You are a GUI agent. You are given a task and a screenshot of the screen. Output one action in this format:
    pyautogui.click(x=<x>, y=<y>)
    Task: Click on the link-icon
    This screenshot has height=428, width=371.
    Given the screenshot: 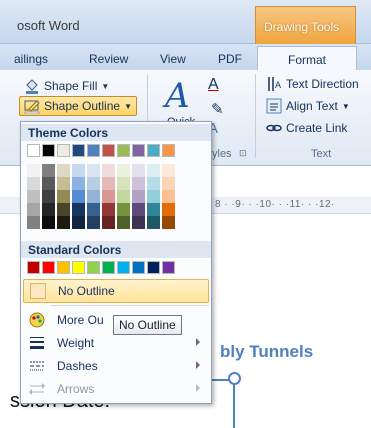 What is the action you would take?
    pyautogui.click(x=274, y=128)
    